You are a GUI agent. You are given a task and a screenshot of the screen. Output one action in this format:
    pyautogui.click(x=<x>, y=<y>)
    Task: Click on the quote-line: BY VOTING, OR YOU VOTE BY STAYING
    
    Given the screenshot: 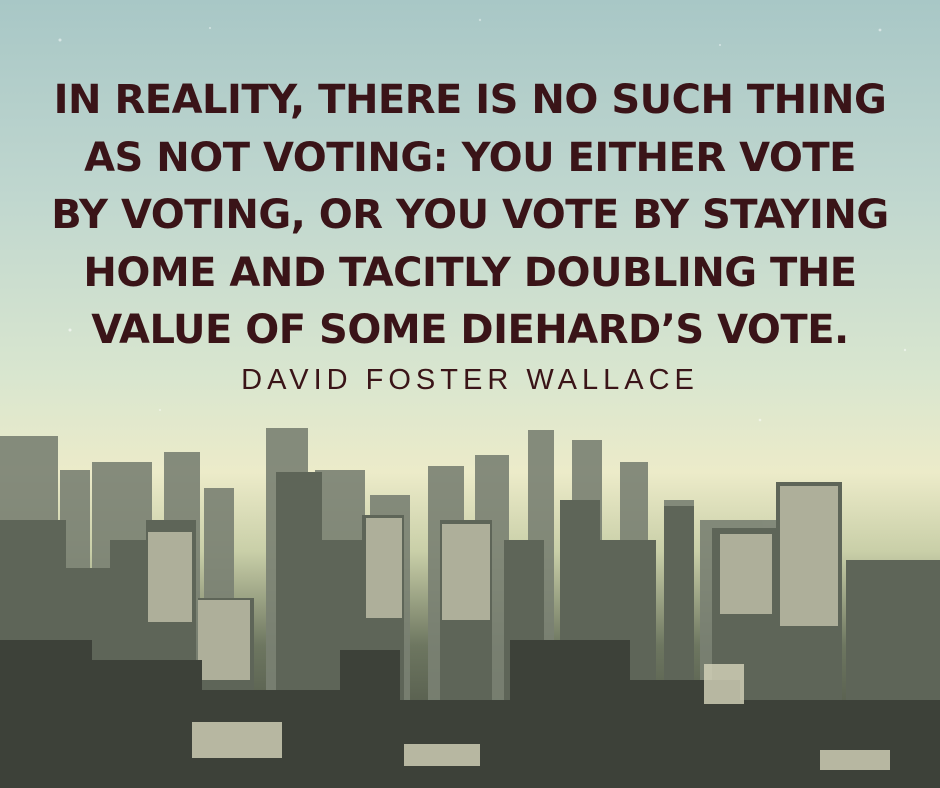 What is the action you would take?
    pyautogui.click(x=470, y=215)
    